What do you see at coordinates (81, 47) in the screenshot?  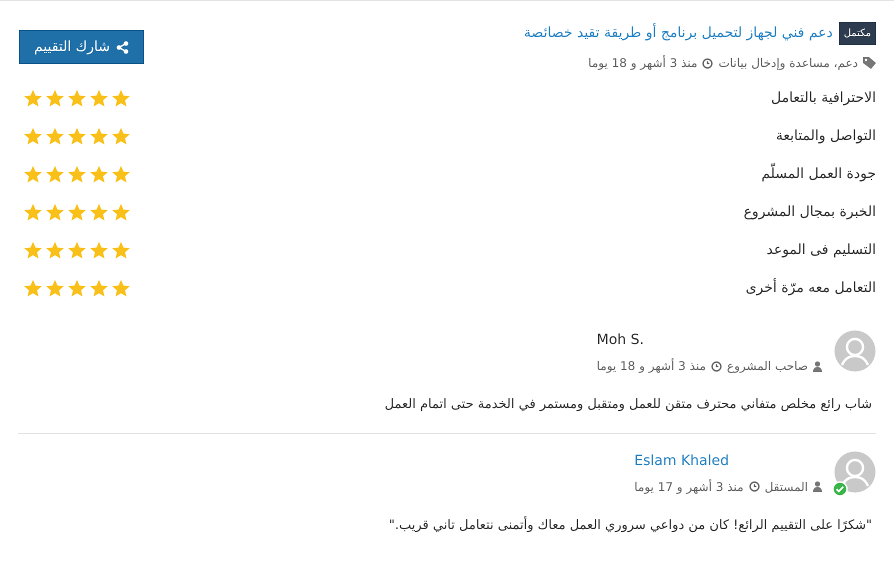 I see `share-button: شارك التقييم` at bounding box center [81, 47].